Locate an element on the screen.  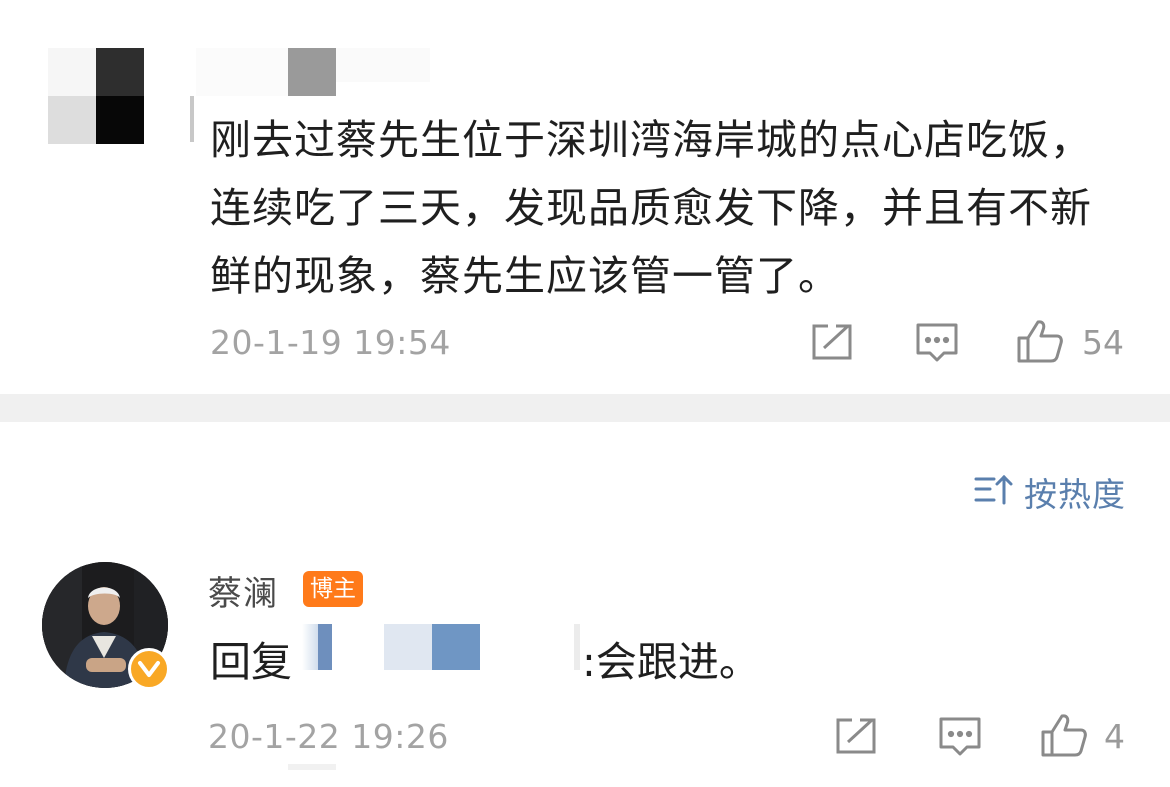
redaction-fragment is located at coordinates (312, 767).